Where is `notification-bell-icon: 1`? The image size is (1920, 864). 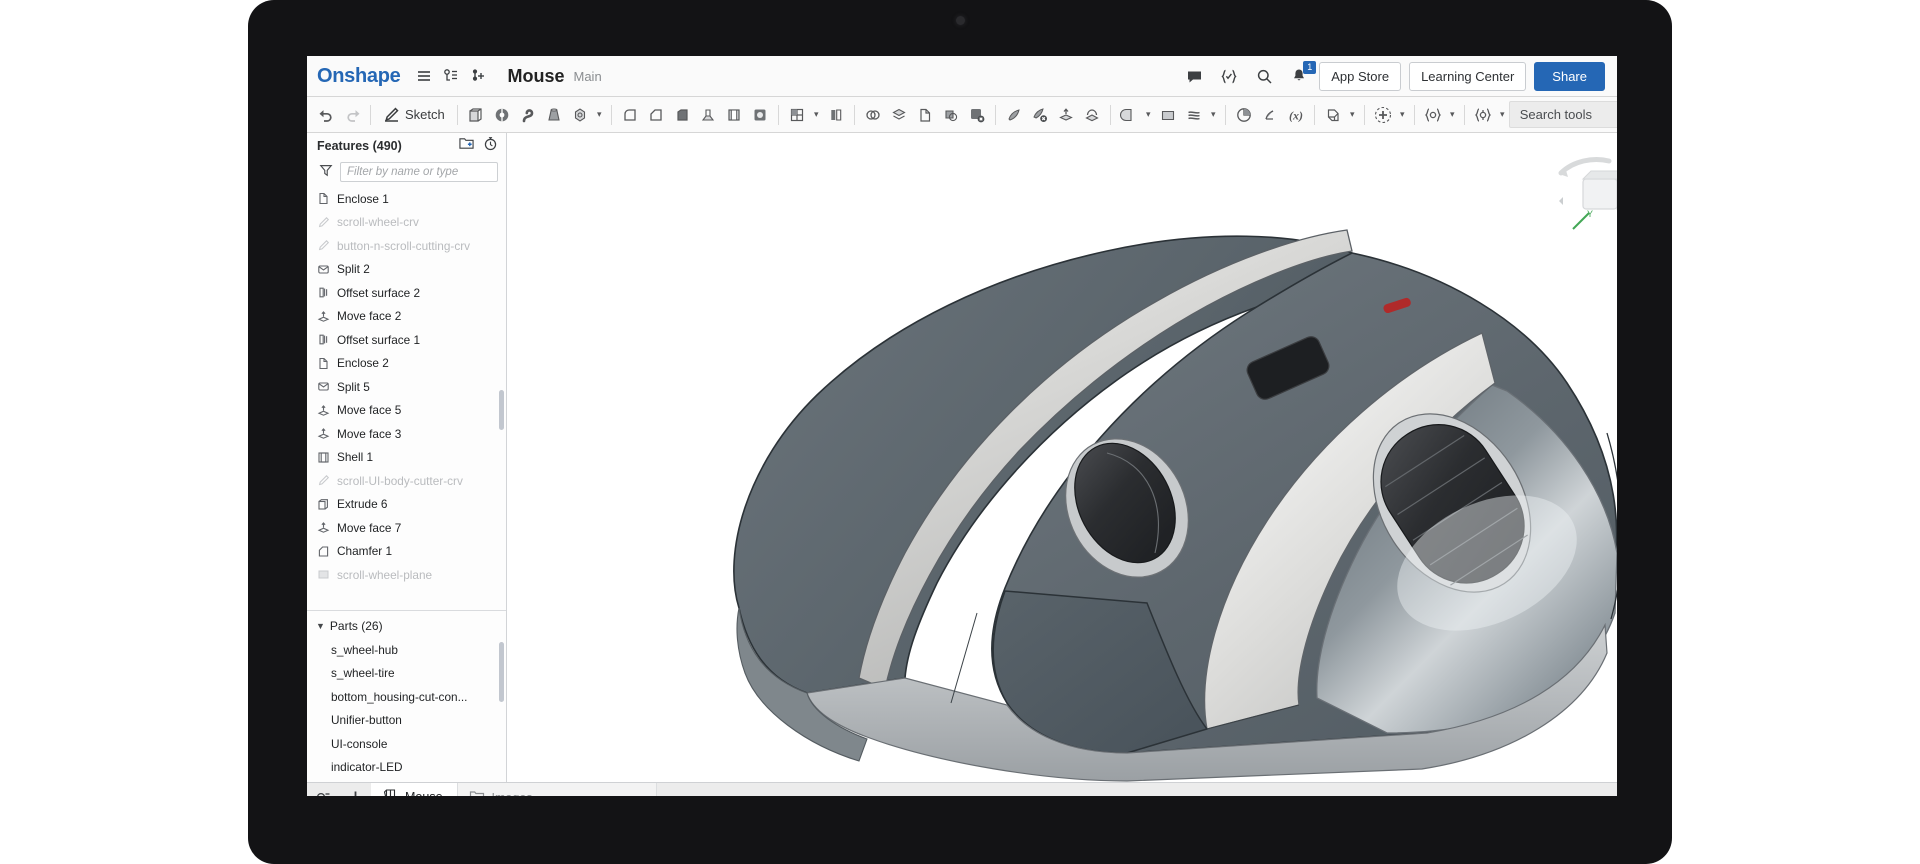
notification-bell-icon: 1 is located at coordinates (1302, 74).